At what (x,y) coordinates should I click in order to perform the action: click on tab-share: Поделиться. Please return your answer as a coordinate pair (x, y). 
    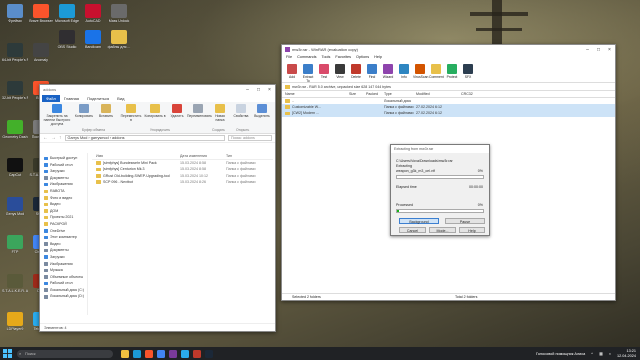
    Looking at the image, I should click on (98, 98).